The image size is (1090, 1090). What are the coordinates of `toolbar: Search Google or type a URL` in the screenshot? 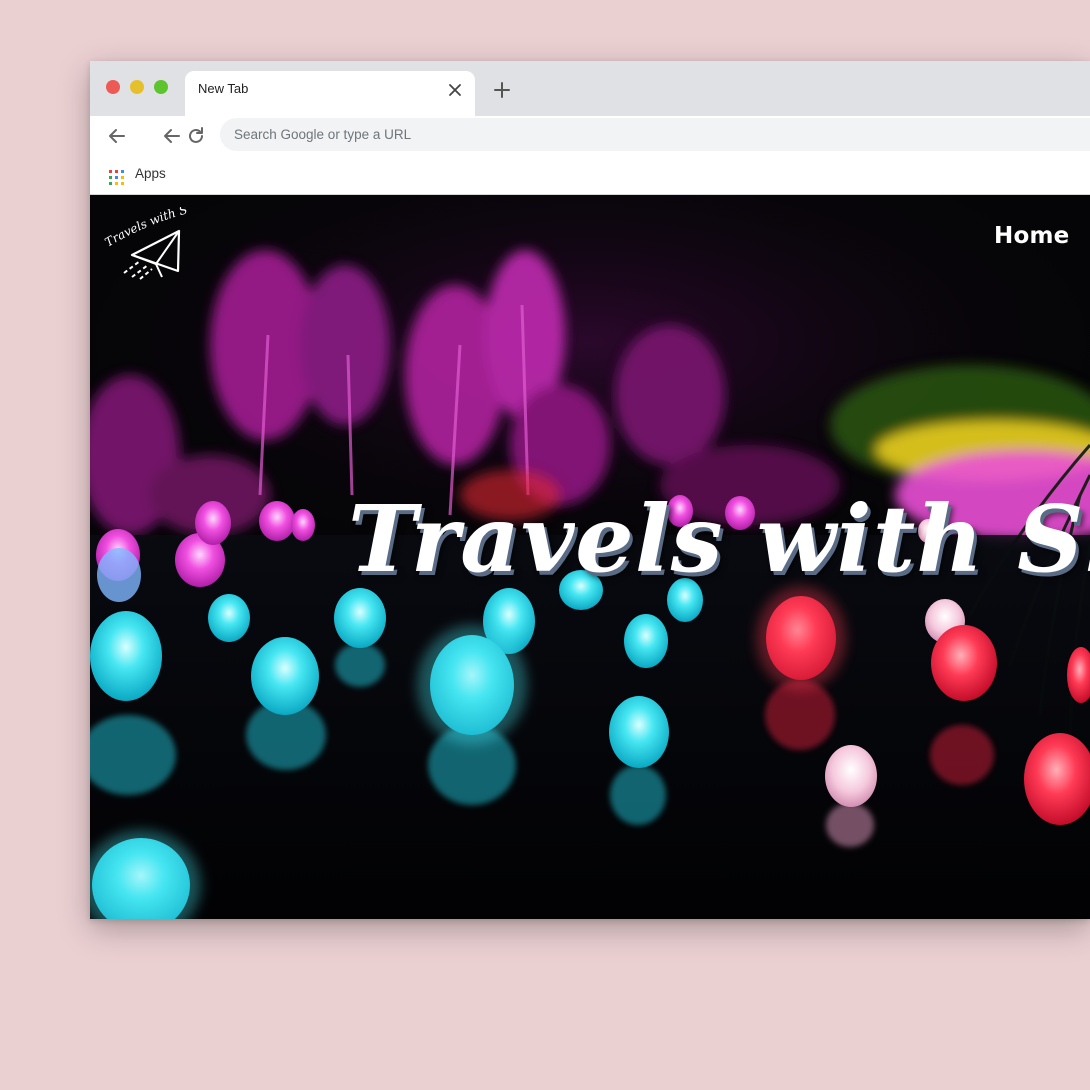 It's located at (590, 136).